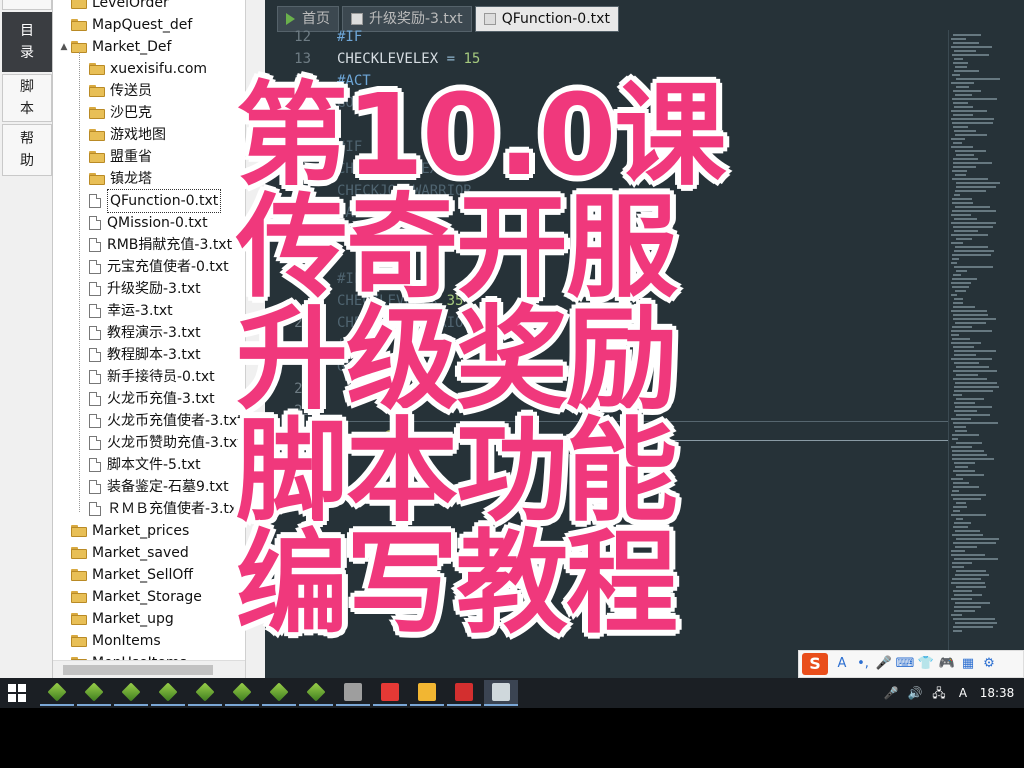 The image size is (1024, 768). Describe the element at coordinates (139, 465) in the screenshot. I see `tree-file-item: ▶脚本文件-5.txt` at that location.